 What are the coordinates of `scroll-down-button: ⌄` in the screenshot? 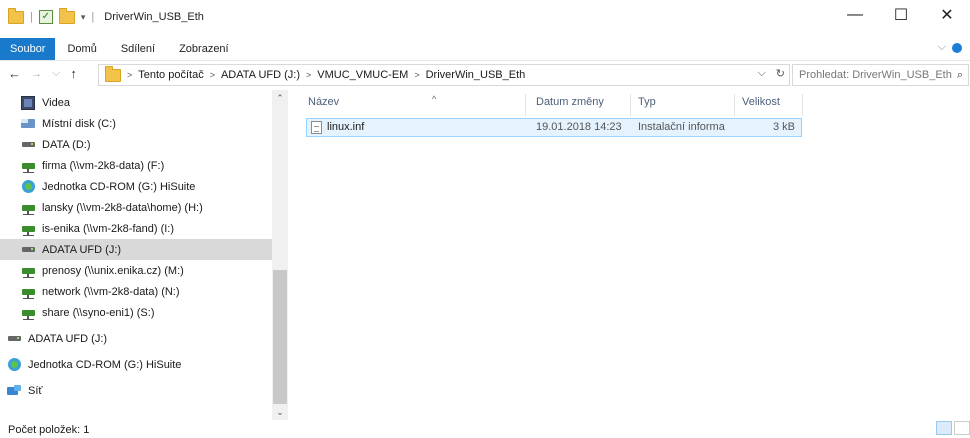 It's located at (280, 412).